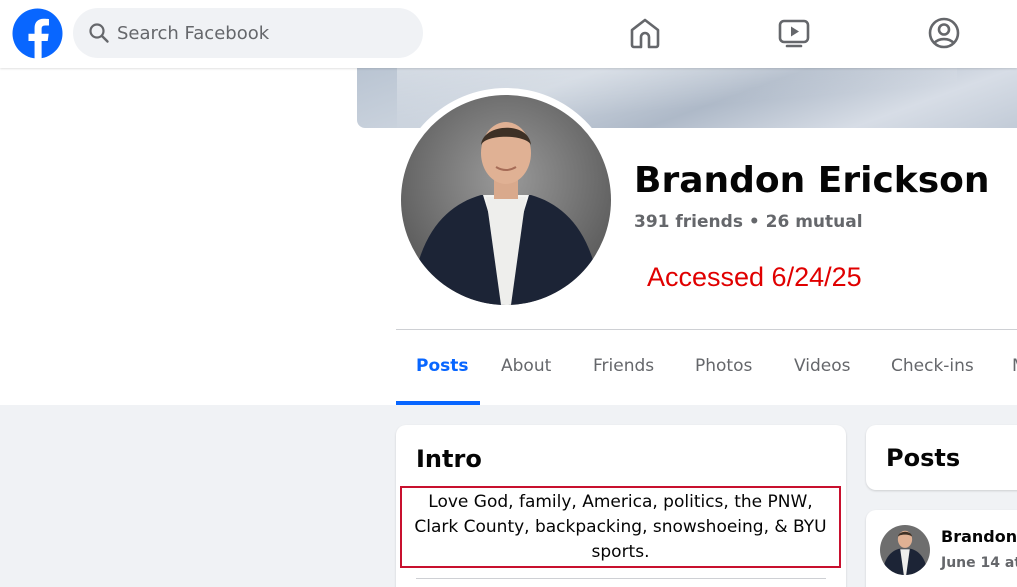  I want to click on profile-name: Brandon Erickson, so click(812, 180).